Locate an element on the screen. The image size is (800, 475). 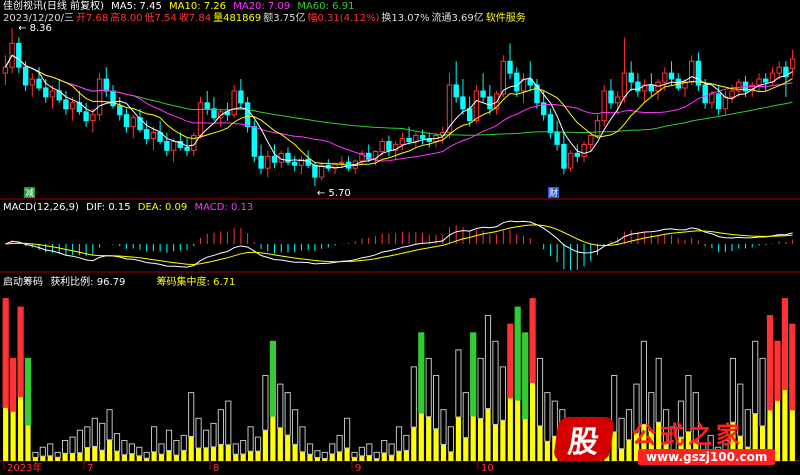
watermark-logo: 股 is located at coordinates (584, 439).